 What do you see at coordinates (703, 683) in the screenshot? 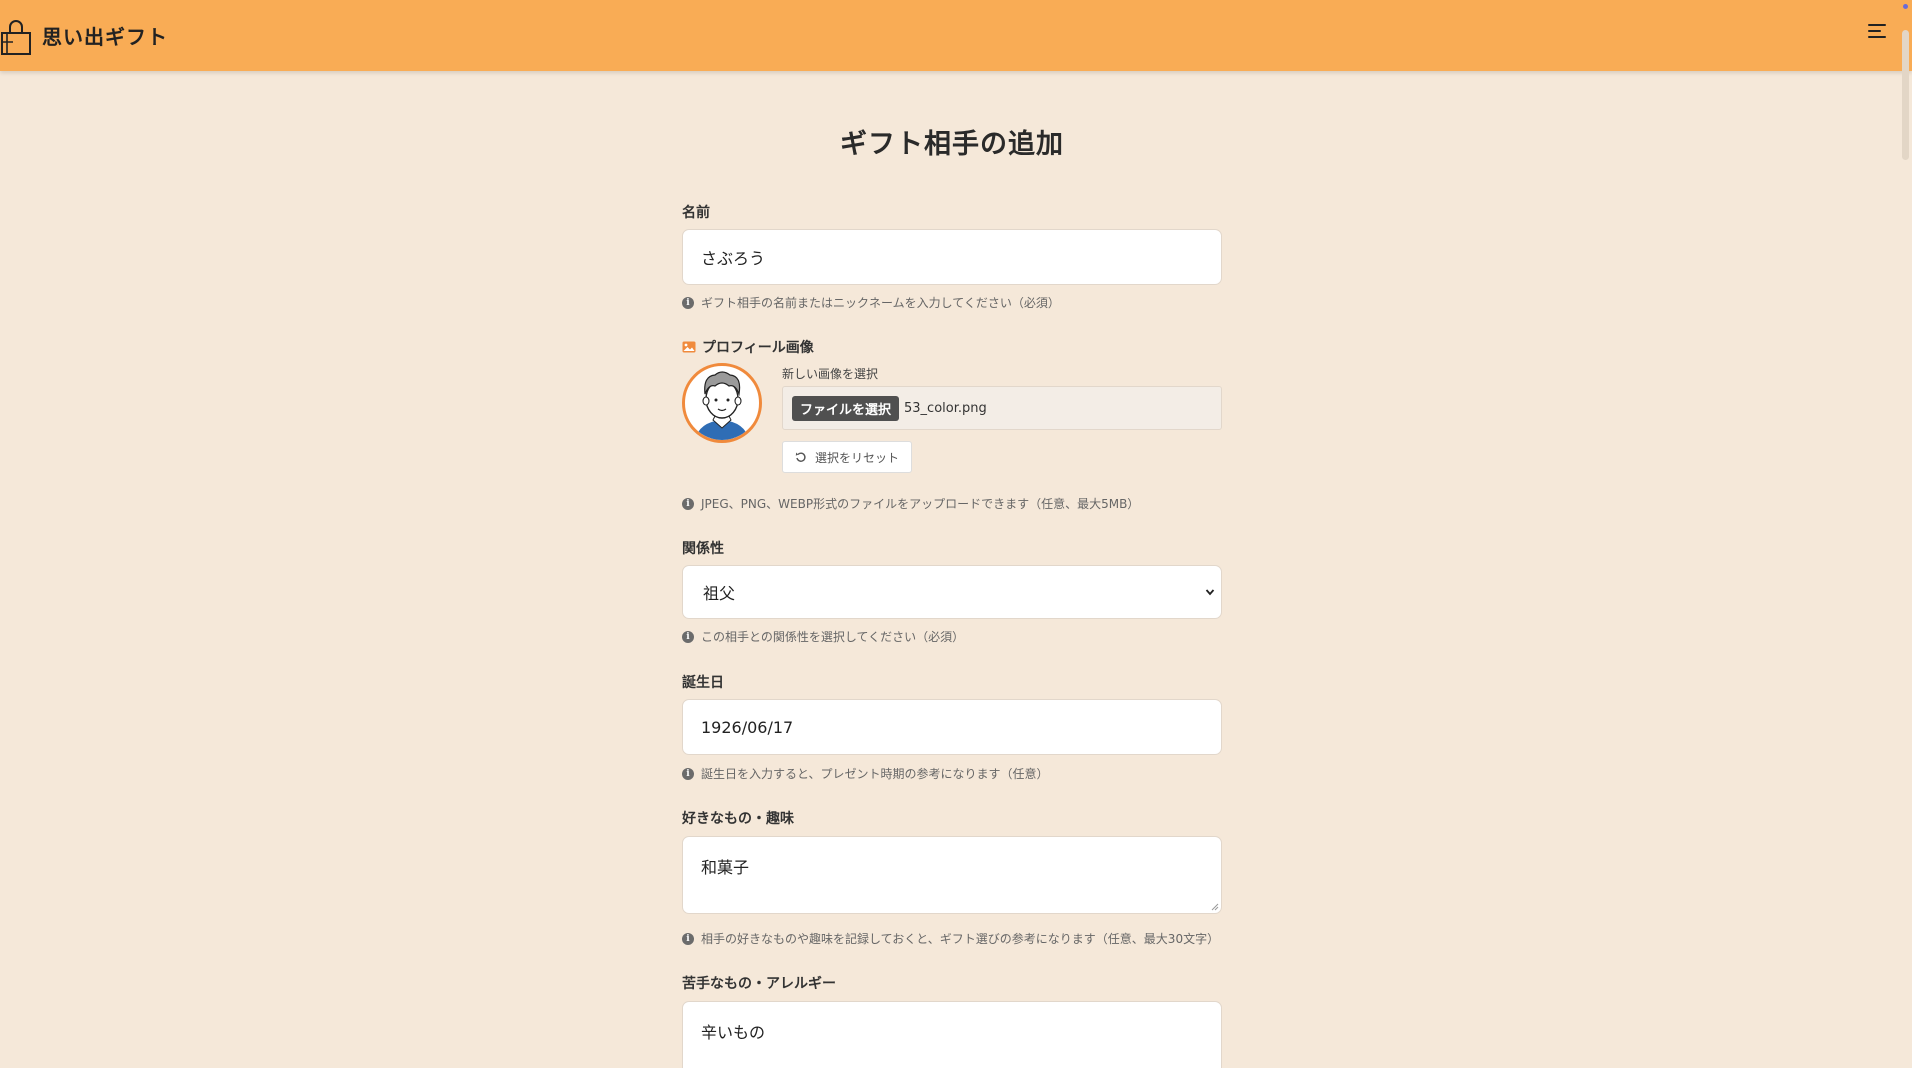
I see `birthday-label: 誕生日` at bounding box center [703, 683].